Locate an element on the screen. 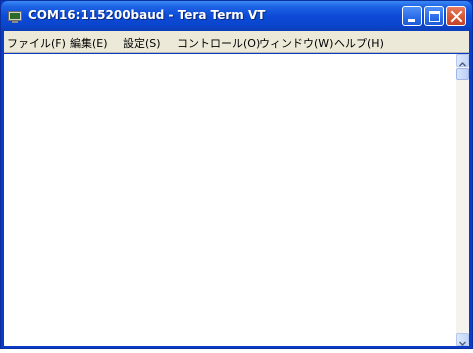 This screenshot has width=473, height=353. menu-control: コントロール(O) is located at coordinates (218, 43).